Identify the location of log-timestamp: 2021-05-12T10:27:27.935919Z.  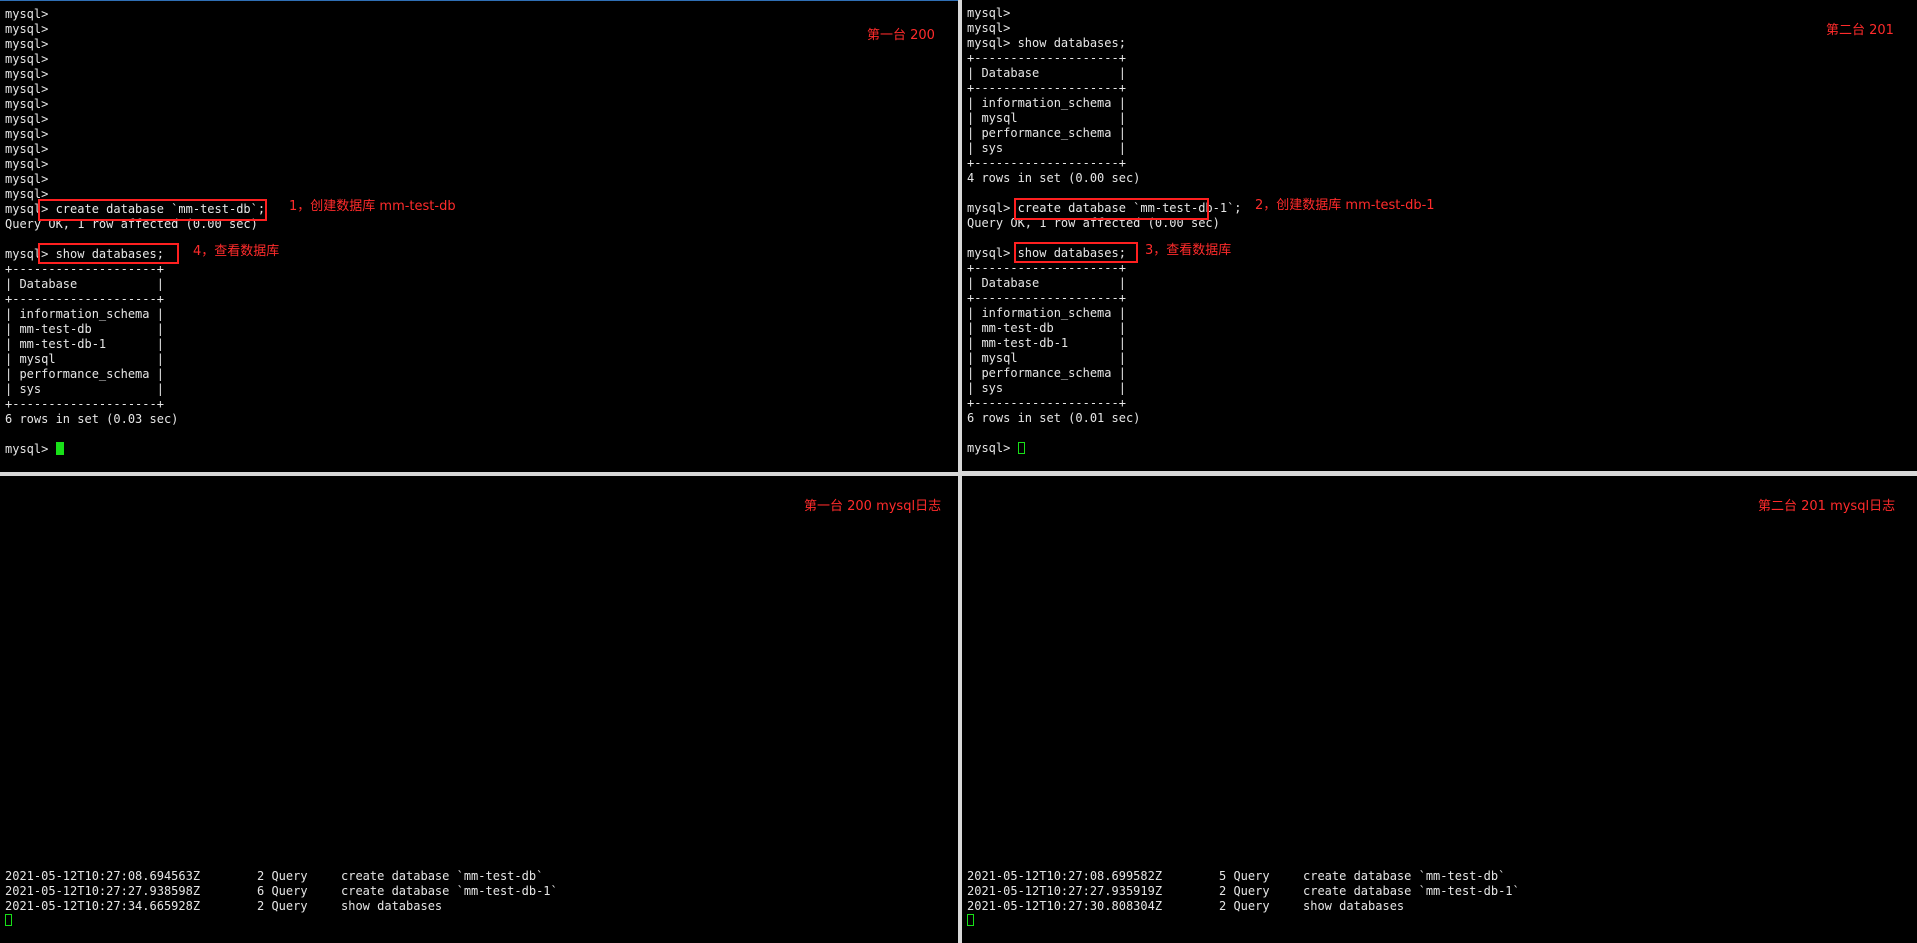
(1065, 891).